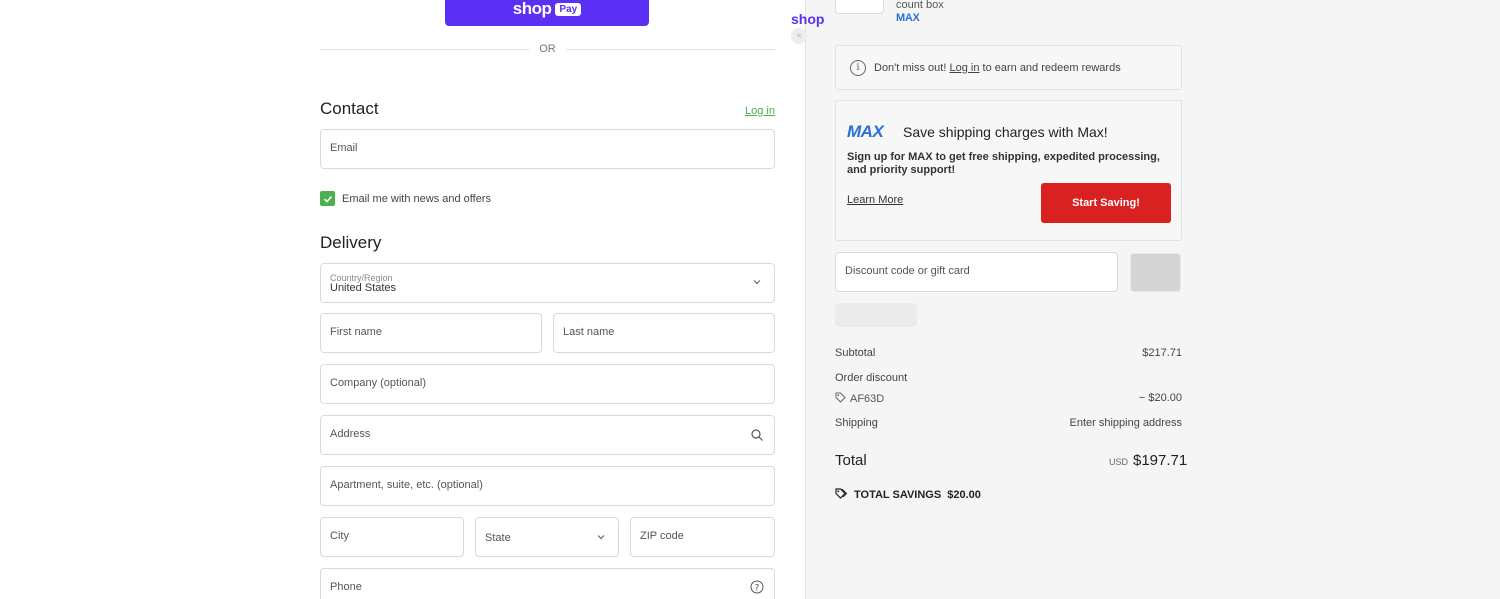 The width and height of the screenshot is (1500, 599). I want to click on news-checkbox-row: Email me with news and offers, so click(405, 198).